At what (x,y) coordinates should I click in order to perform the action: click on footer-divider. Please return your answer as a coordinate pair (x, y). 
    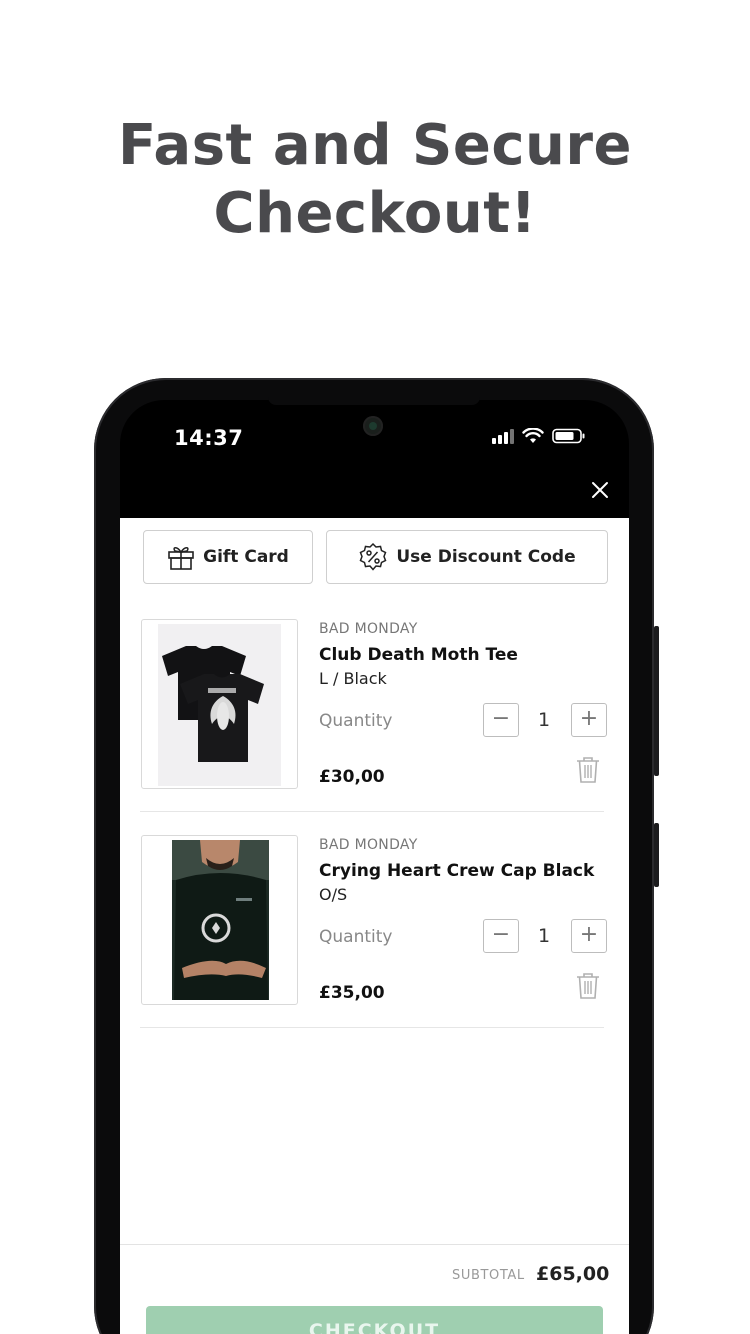
    Looking at the image, I should click on (374, 1244).